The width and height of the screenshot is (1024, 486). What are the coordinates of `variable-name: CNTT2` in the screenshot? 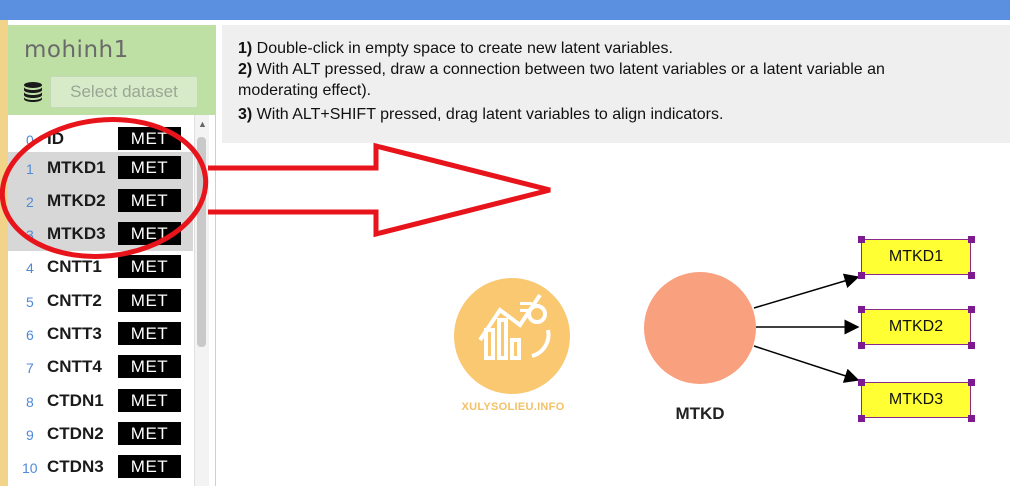 It's located at (74, 300).